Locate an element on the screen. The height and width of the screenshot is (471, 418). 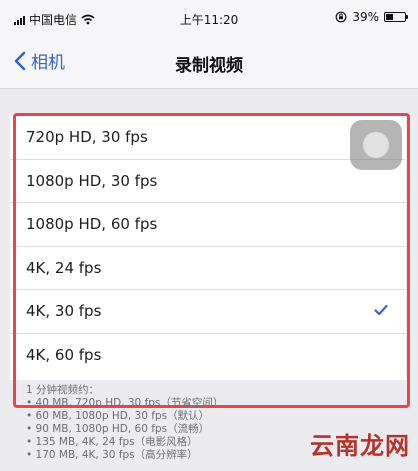
nav-bar: 相机 录制视频 is located at coordinates (209, 62).